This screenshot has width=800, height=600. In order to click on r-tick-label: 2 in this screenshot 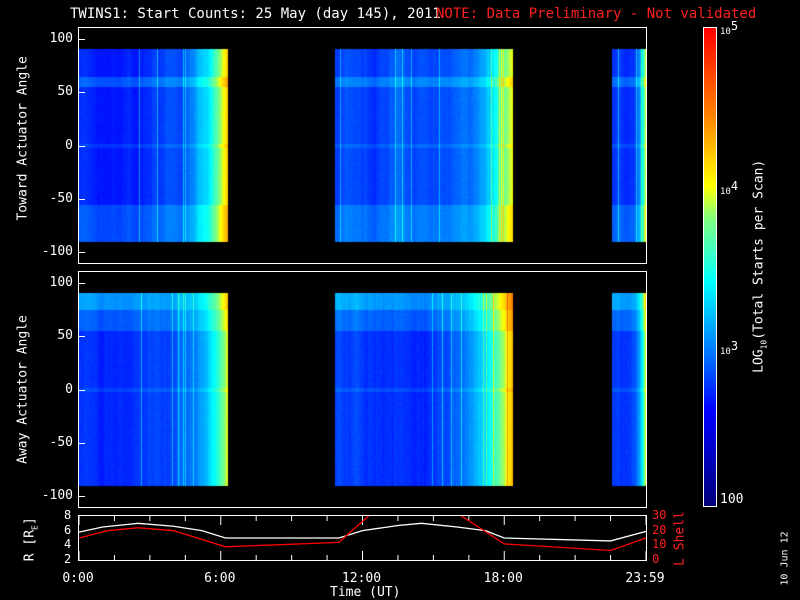, I will do `click(68, 559)`.